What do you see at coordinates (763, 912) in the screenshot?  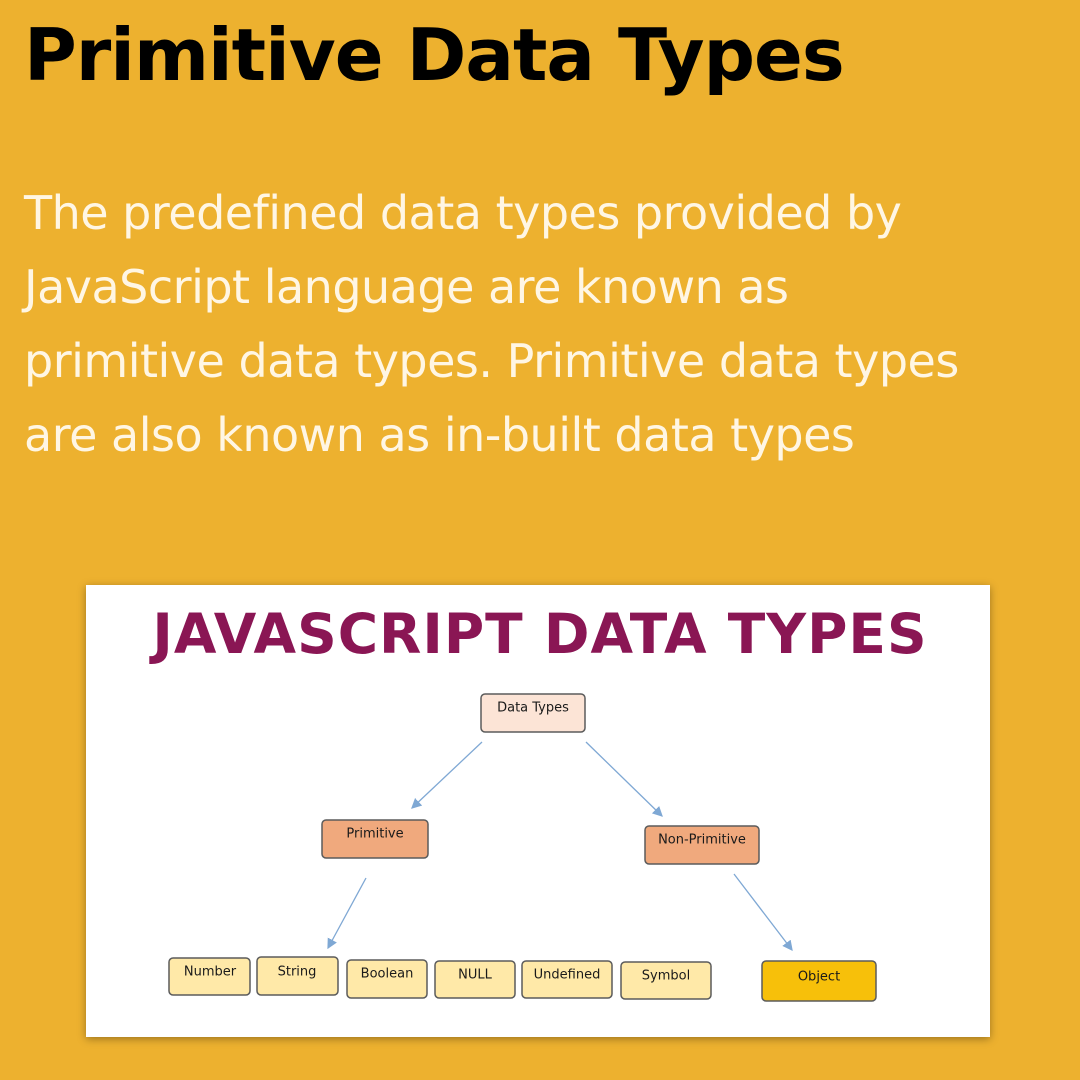 I see `edge-non-primitive-to-object` at bounding box center [763, 912].